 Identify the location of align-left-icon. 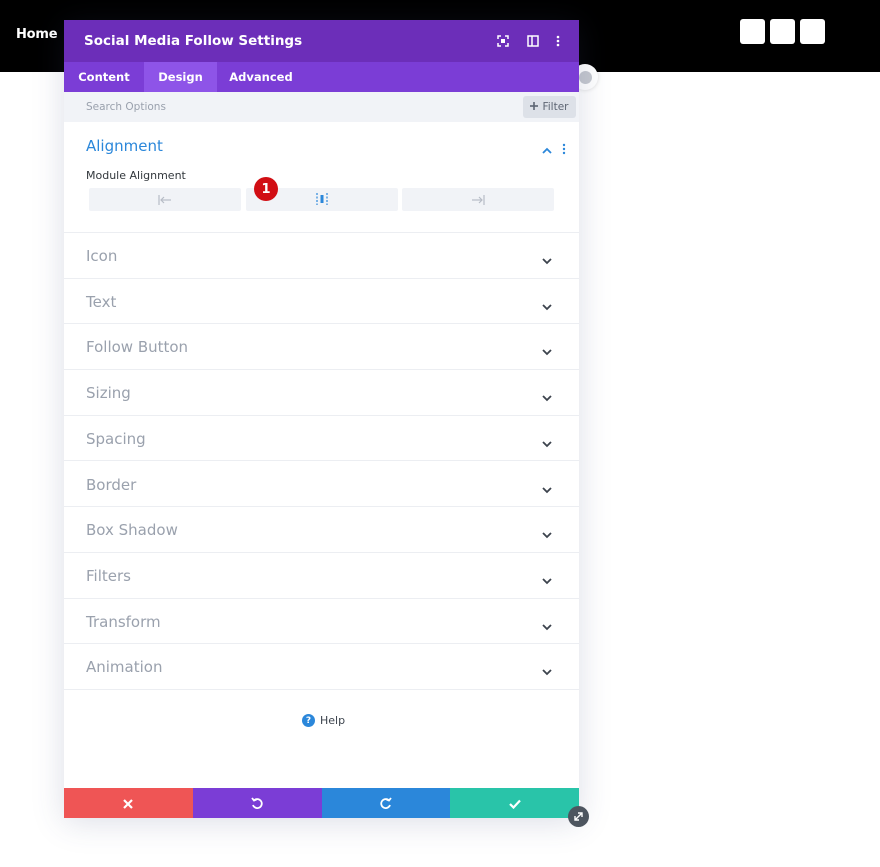
(165, 199).